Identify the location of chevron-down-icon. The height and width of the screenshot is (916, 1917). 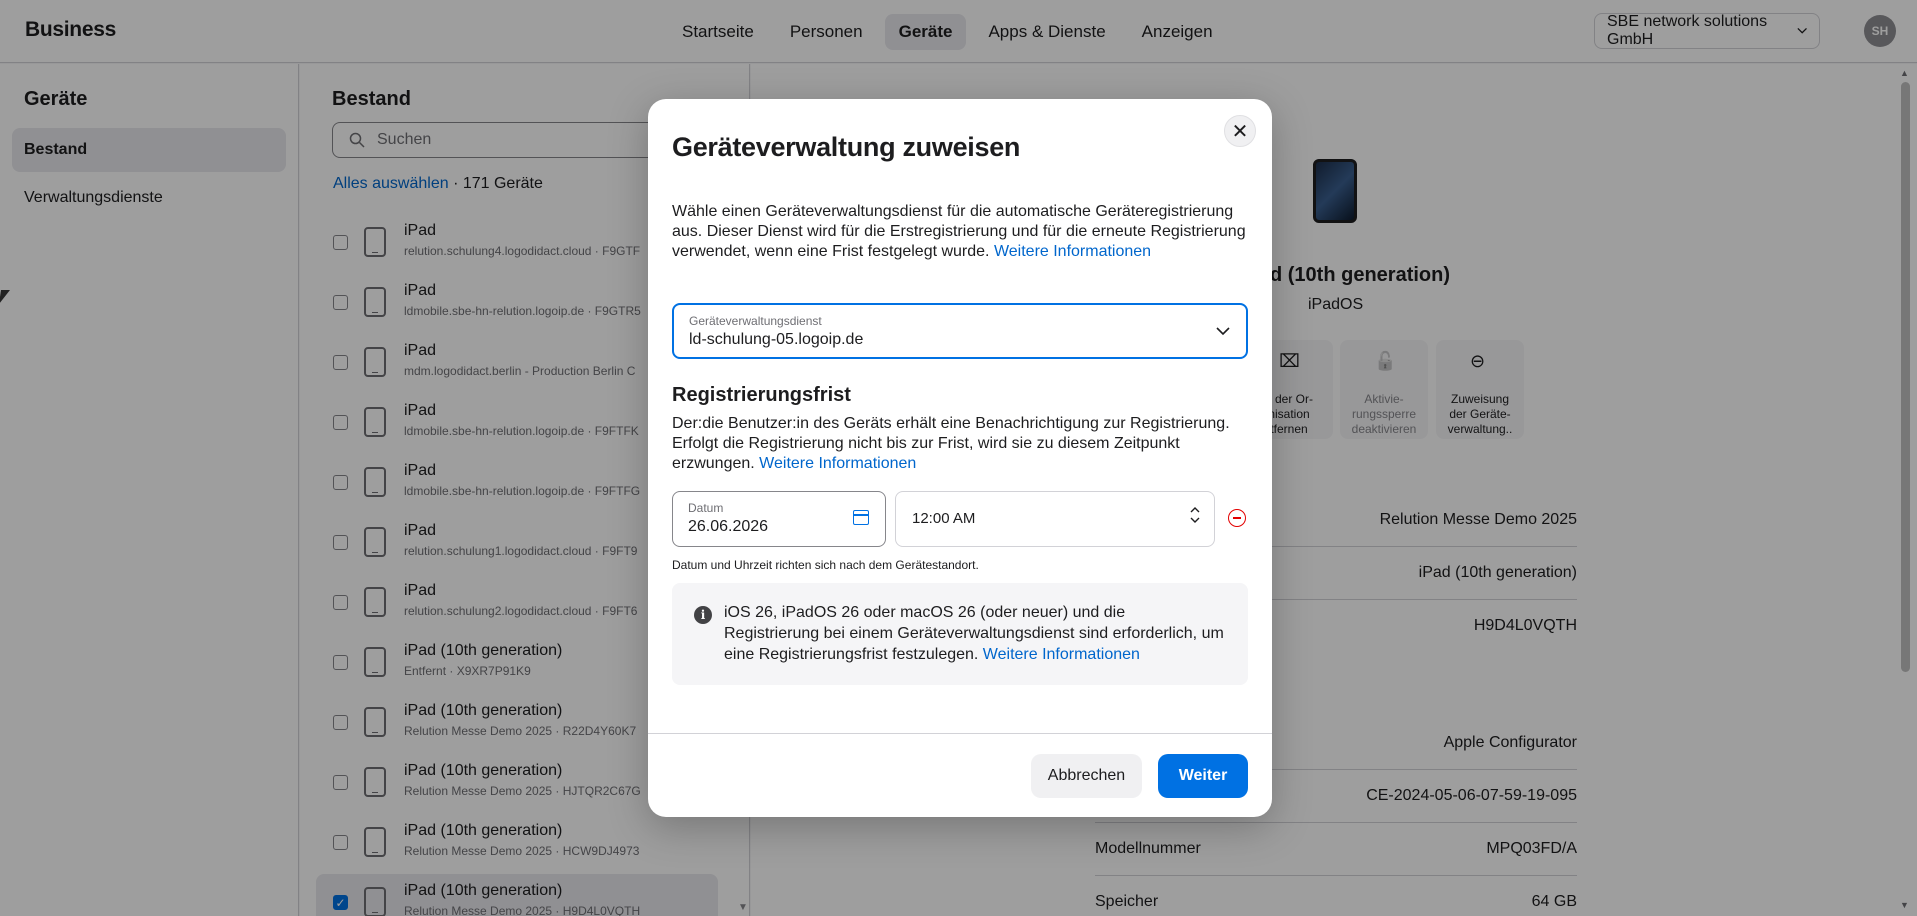
(1223, 331).